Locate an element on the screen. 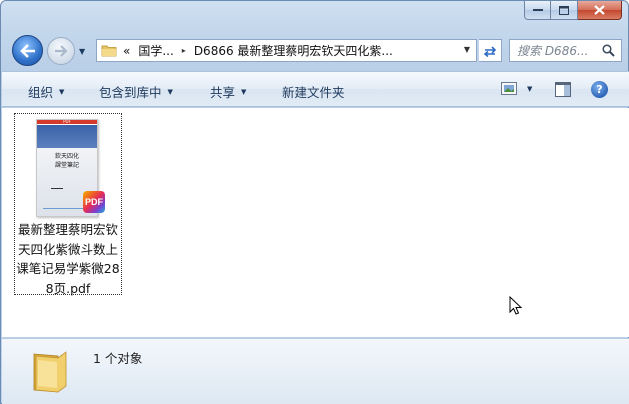  new-folder-button: 新建文件夹 is located at coordinates (313, 91).